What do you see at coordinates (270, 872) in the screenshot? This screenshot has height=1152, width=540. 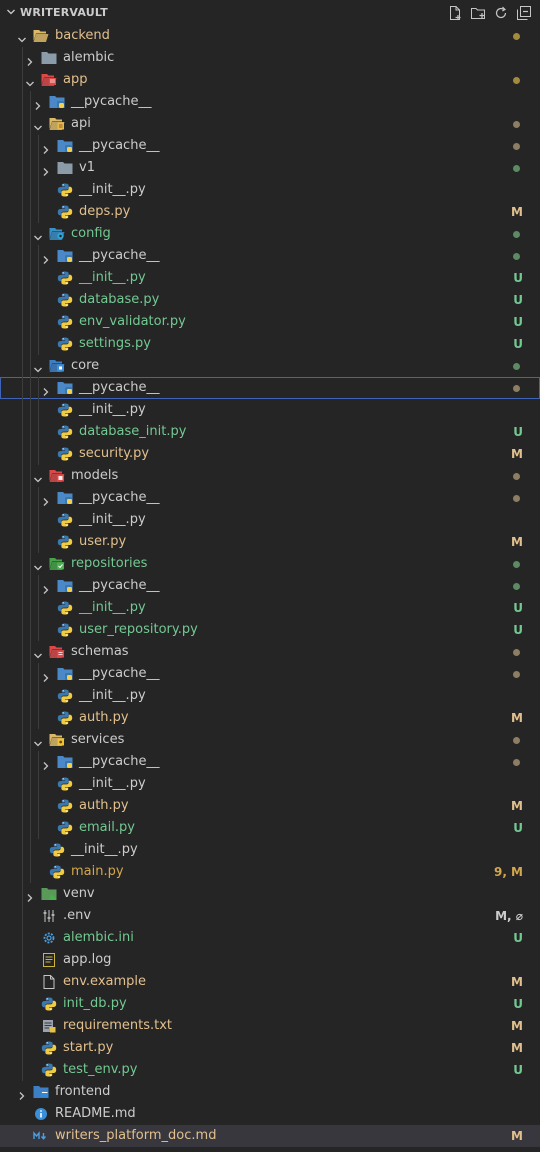 I see `file-row: main.py 9, M` at bounding box center [270, 872].